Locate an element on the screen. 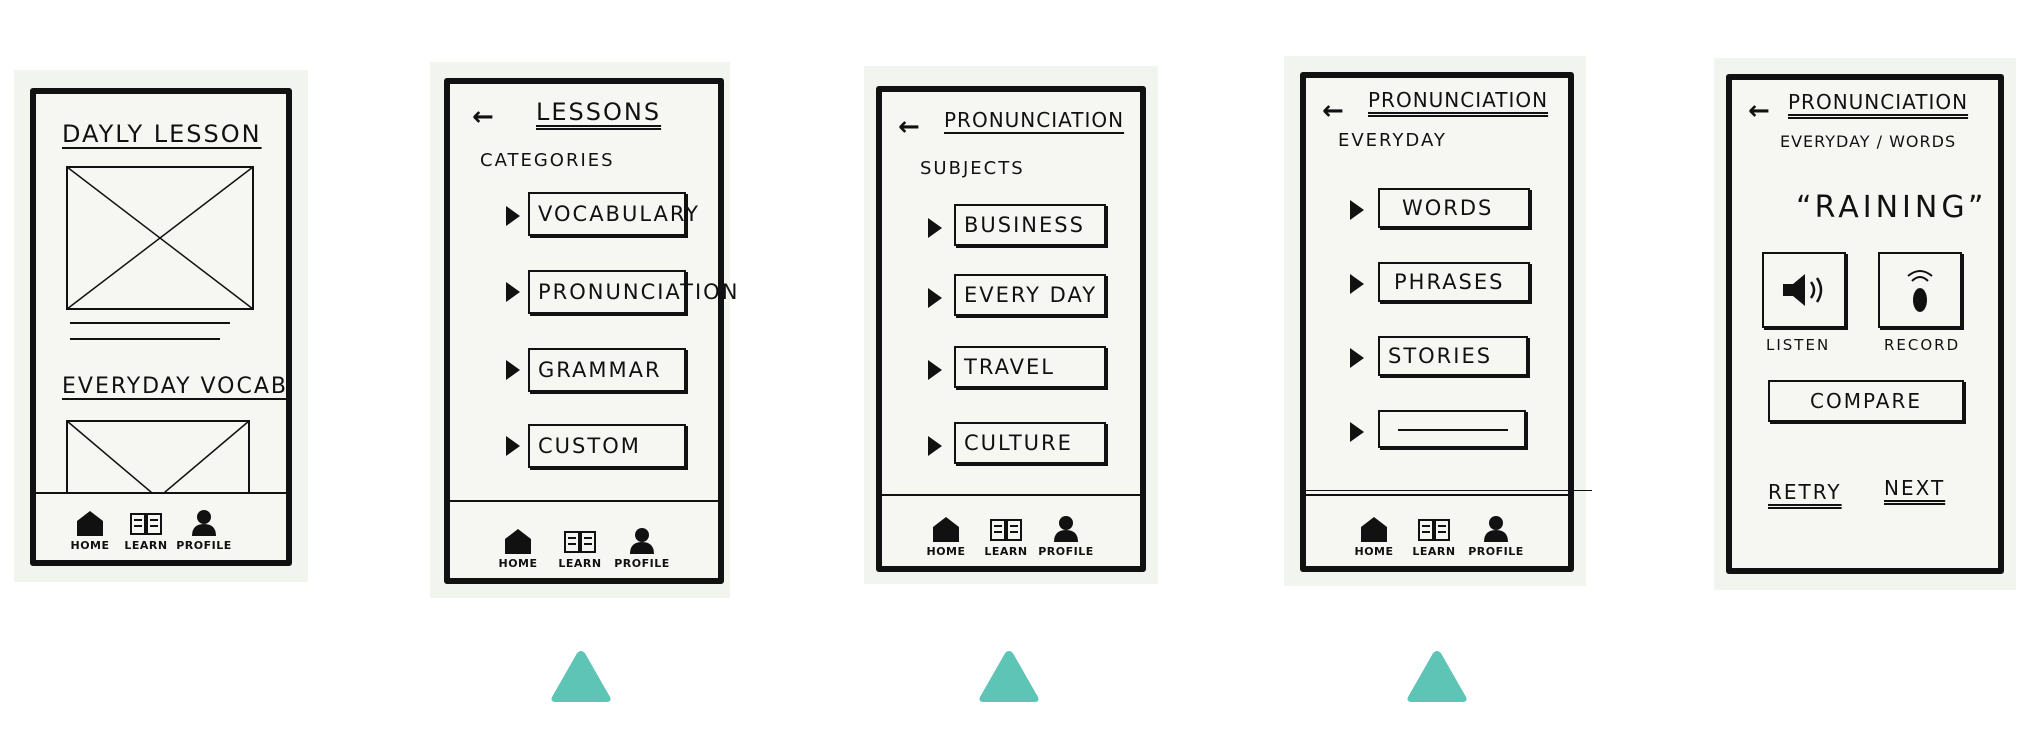 Image resolution: width=2029 pixels, height=747 pixels. listen-button is located at coordinates (1804, 290).